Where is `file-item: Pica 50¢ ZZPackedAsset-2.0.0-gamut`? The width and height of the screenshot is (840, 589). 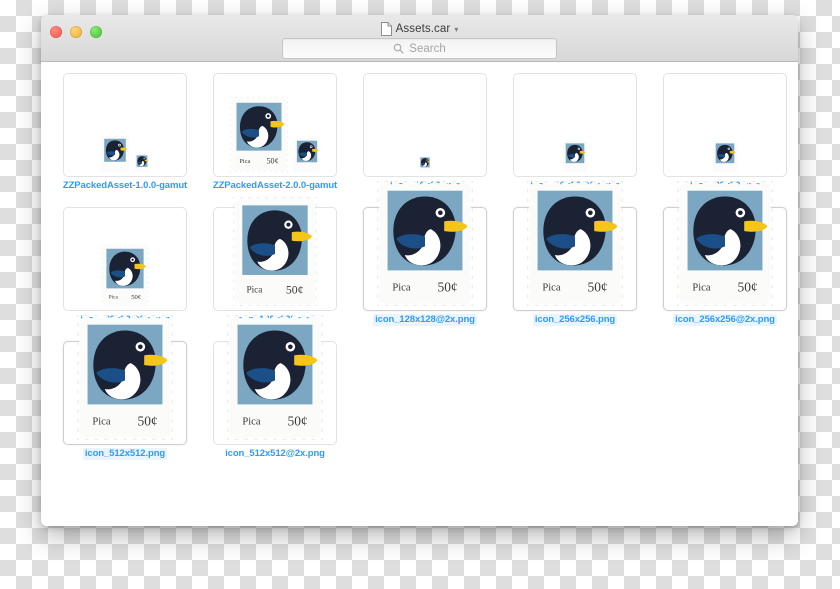 file-item: Pica 50¢ ZZPackedAsset-2.0.0-gamut is located at coordinates (275, 137).